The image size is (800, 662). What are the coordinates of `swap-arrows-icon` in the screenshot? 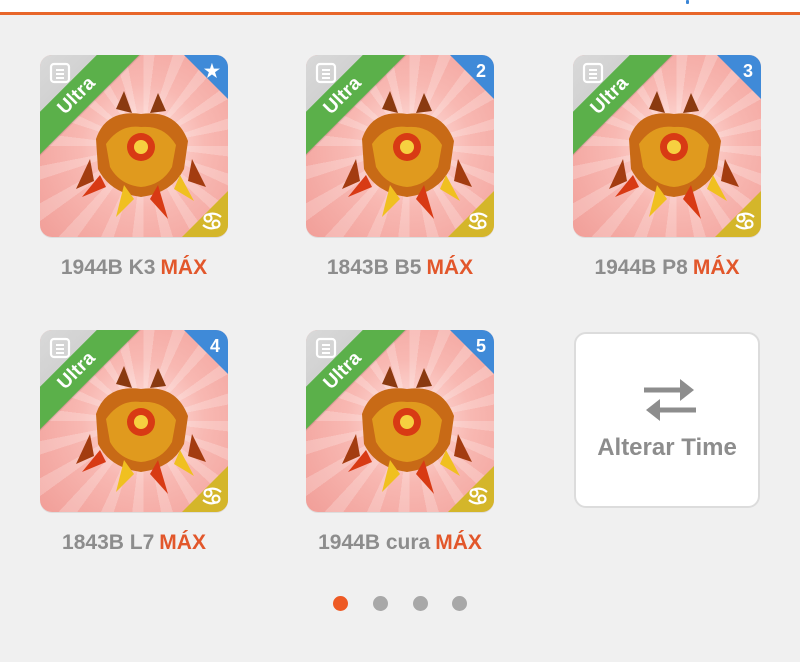 It's located at (670, 400).